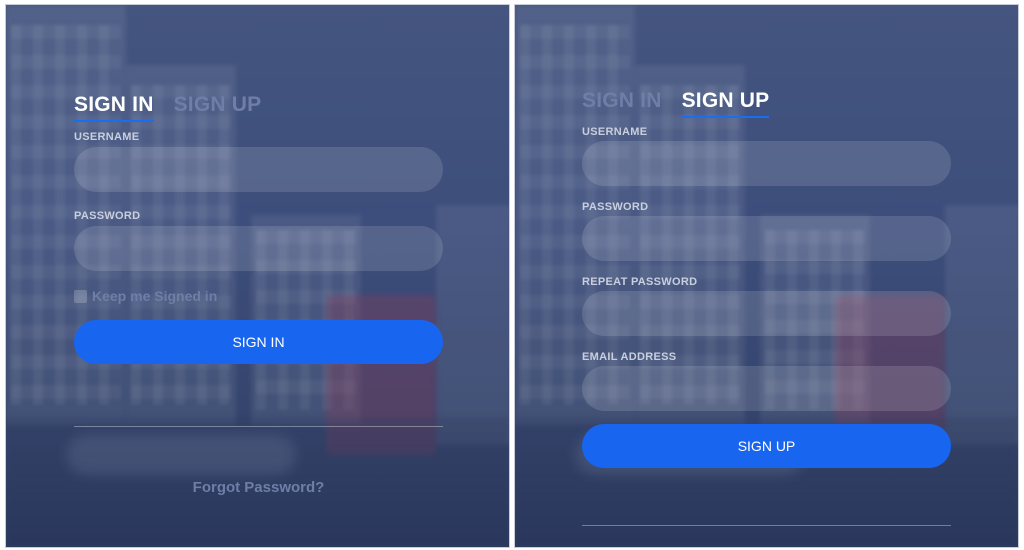 The height and width of the screenshot is (550, 1024). I want to click on email-input, so click(766, 388).